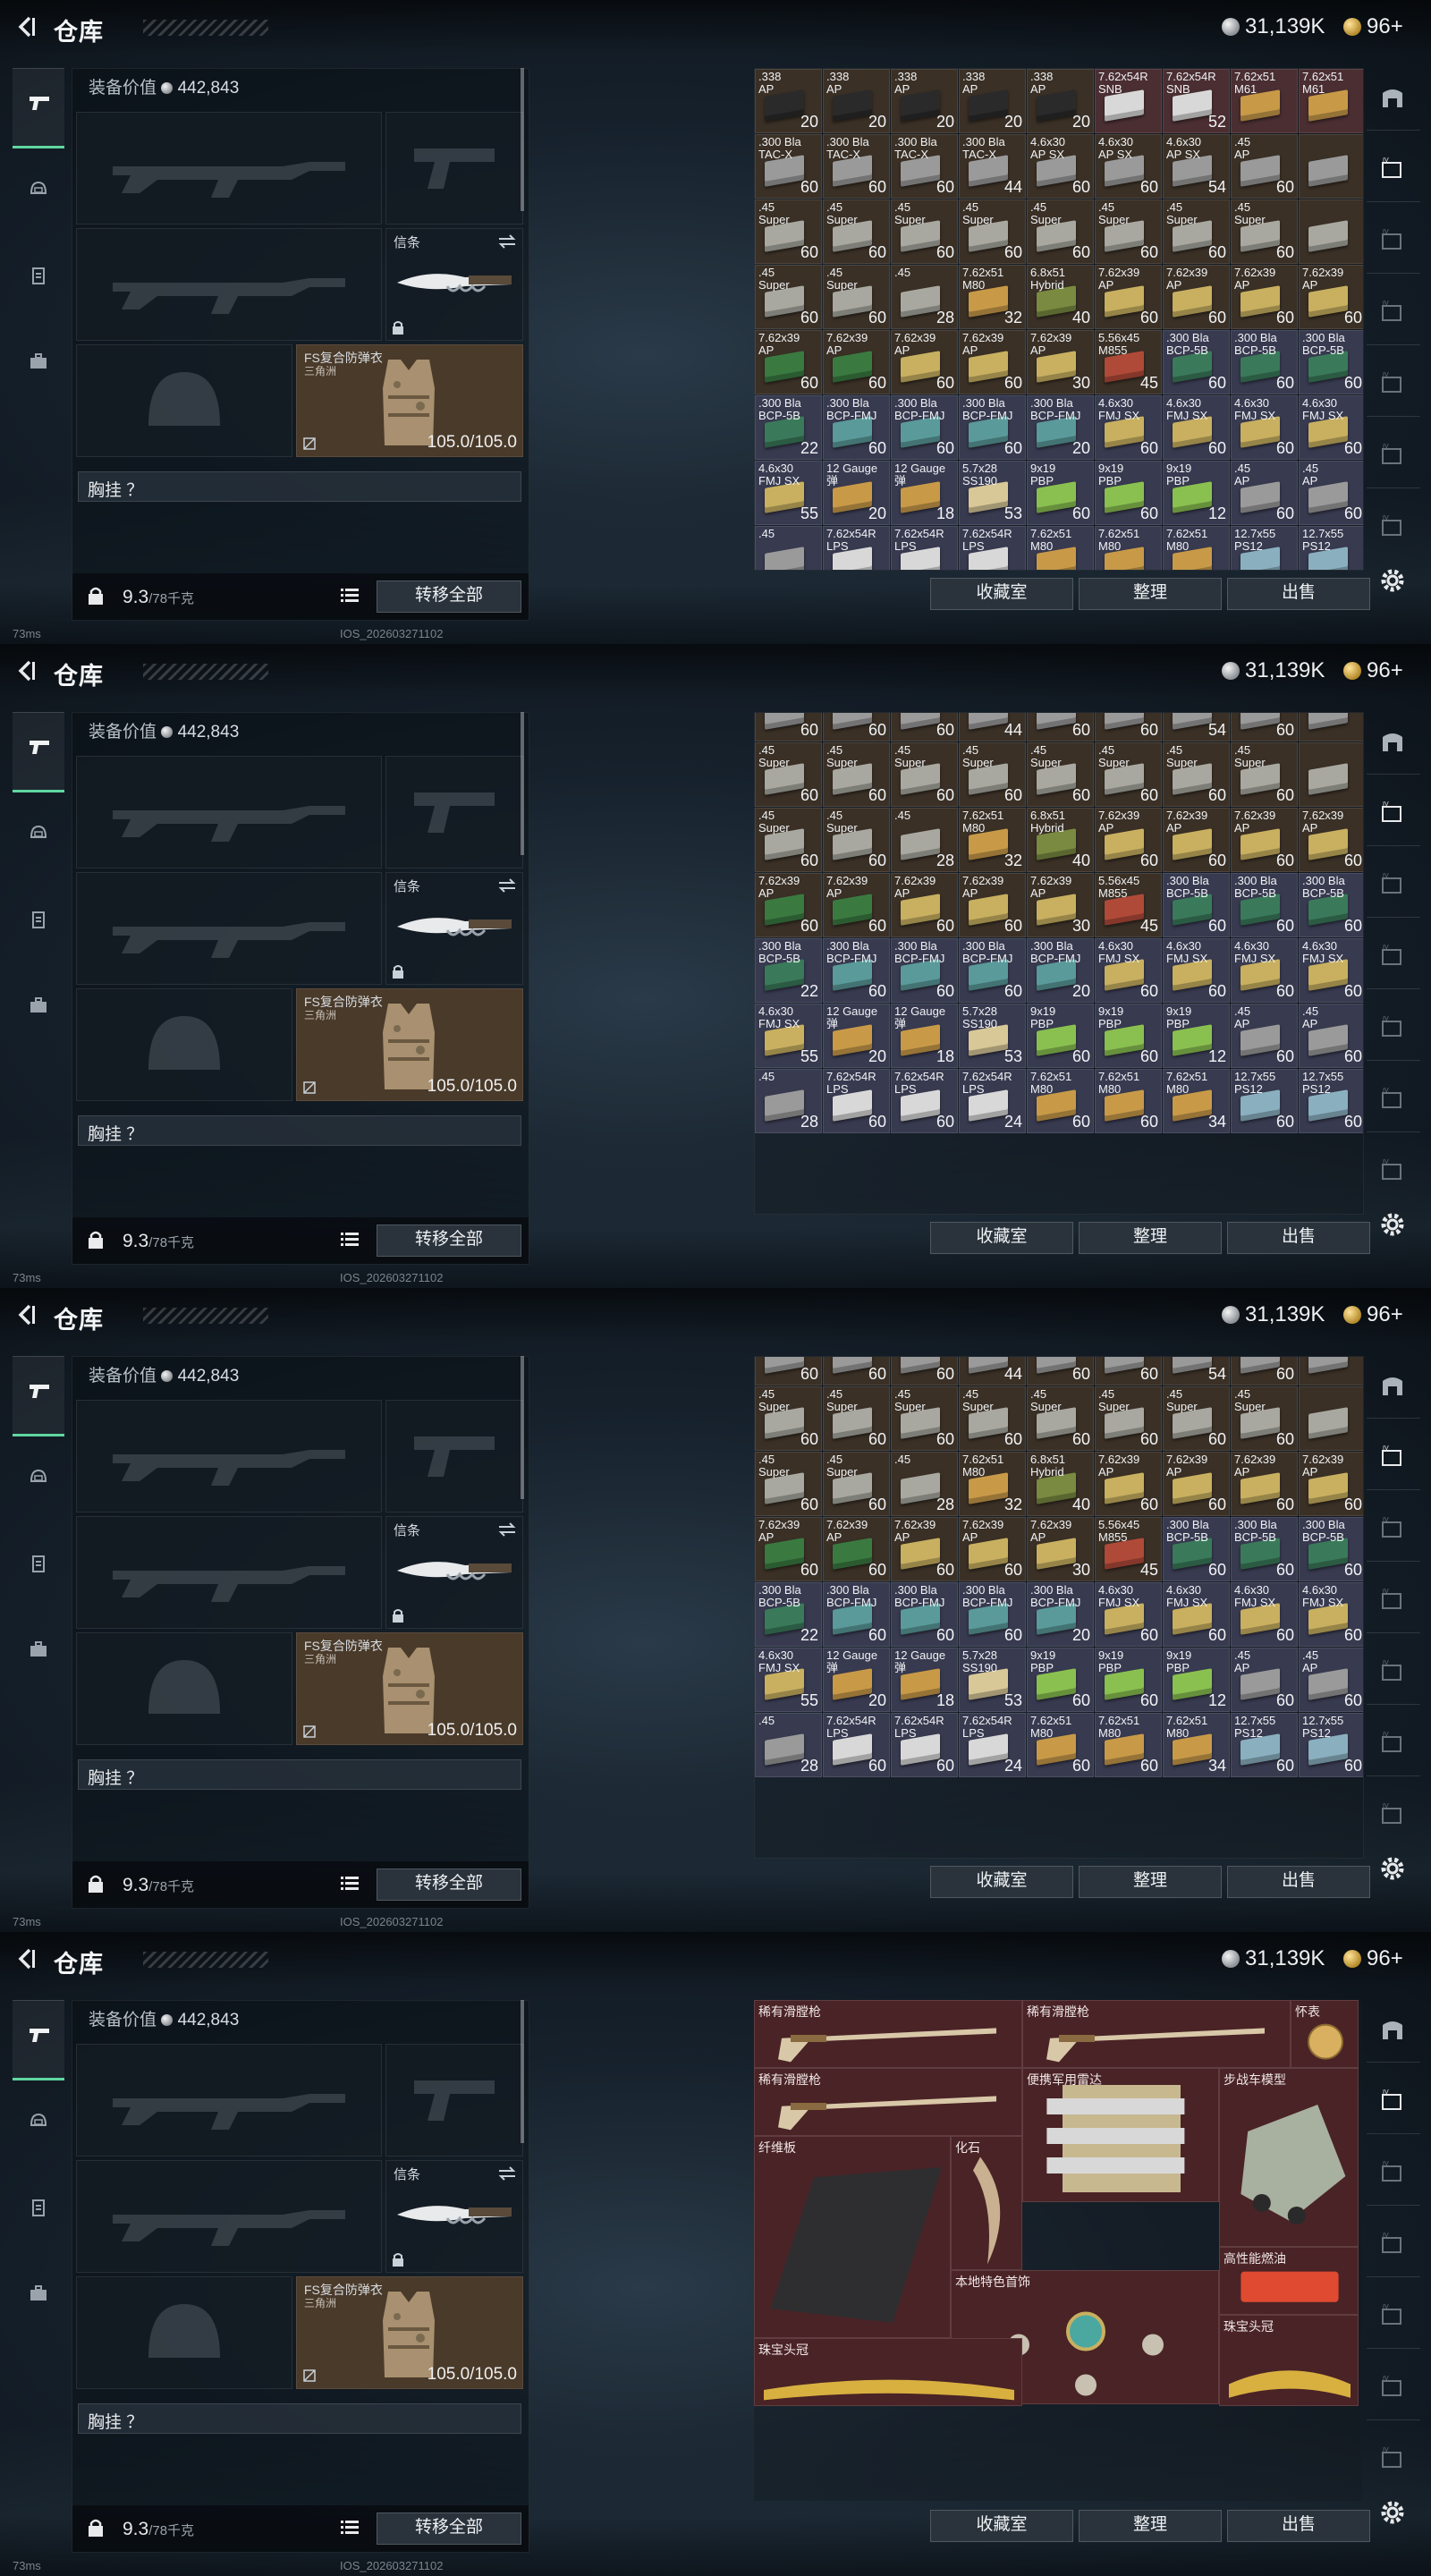 This screenshot has width=1431, height=2576. What do you see at coordinates (1002, 1238) in the screenshot?
I see `collection-room-button: 收藏室` at bounding box center [1002, 1238].